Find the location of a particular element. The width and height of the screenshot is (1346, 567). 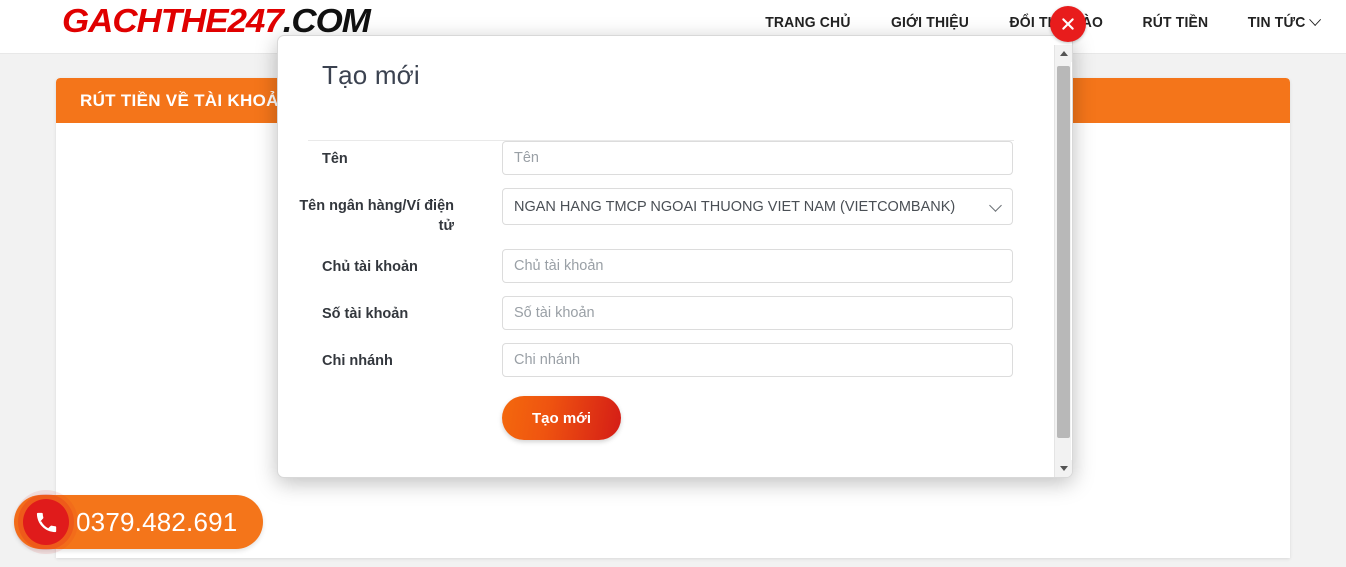

form-row-so-tai-khoan: Số tài khoản is located at coordinates (662, 313).